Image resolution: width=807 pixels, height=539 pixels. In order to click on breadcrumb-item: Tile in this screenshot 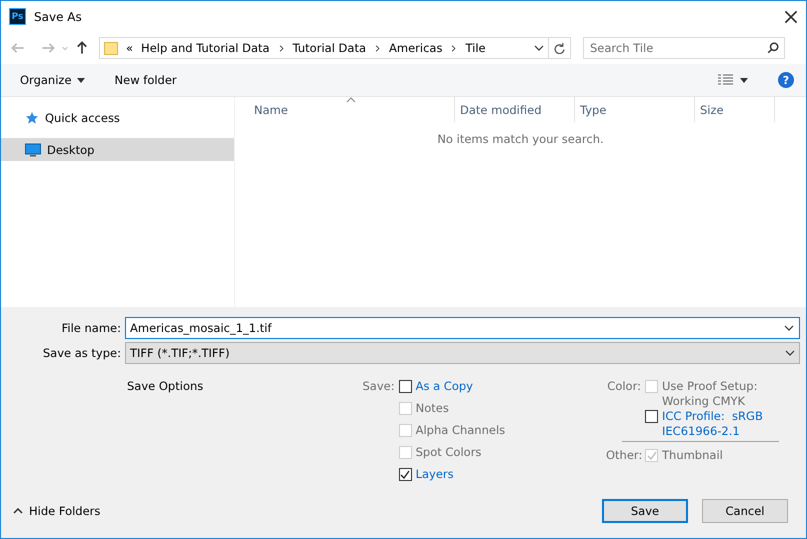, I will do `click(475, 48)`.